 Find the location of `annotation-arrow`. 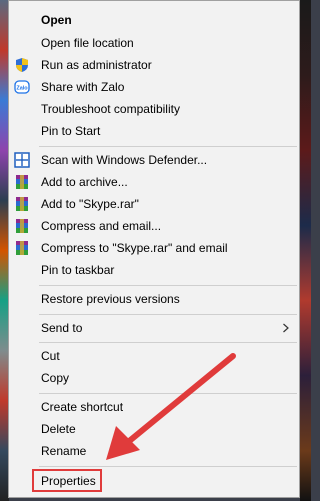

annotation-arrow is located at coordinates (171, 406).